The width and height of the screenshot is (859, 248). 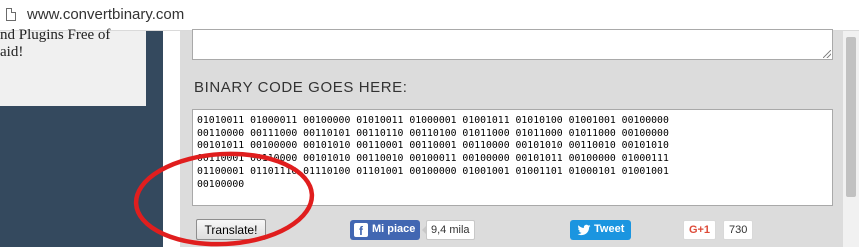 I want to click on facebook-like-button: f Mi piace, so click(x=385, y=230).